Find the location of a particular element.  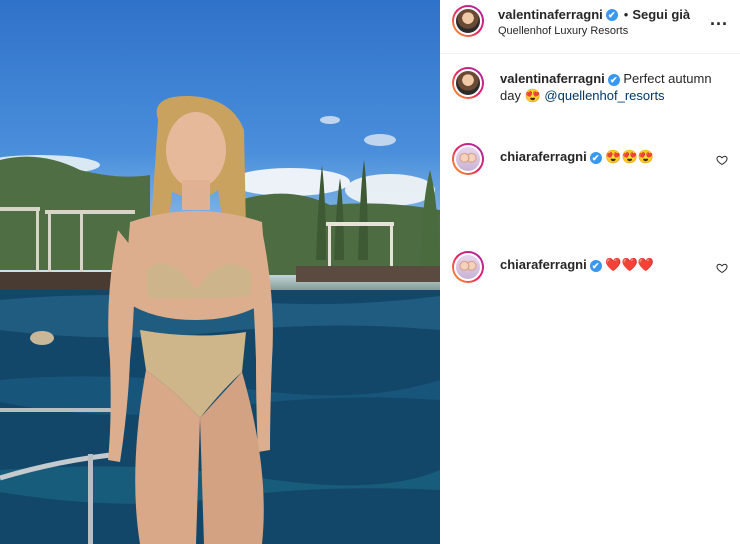

location-link: Quellenhof Luxury Resorts is located at coordinates (563, 31).